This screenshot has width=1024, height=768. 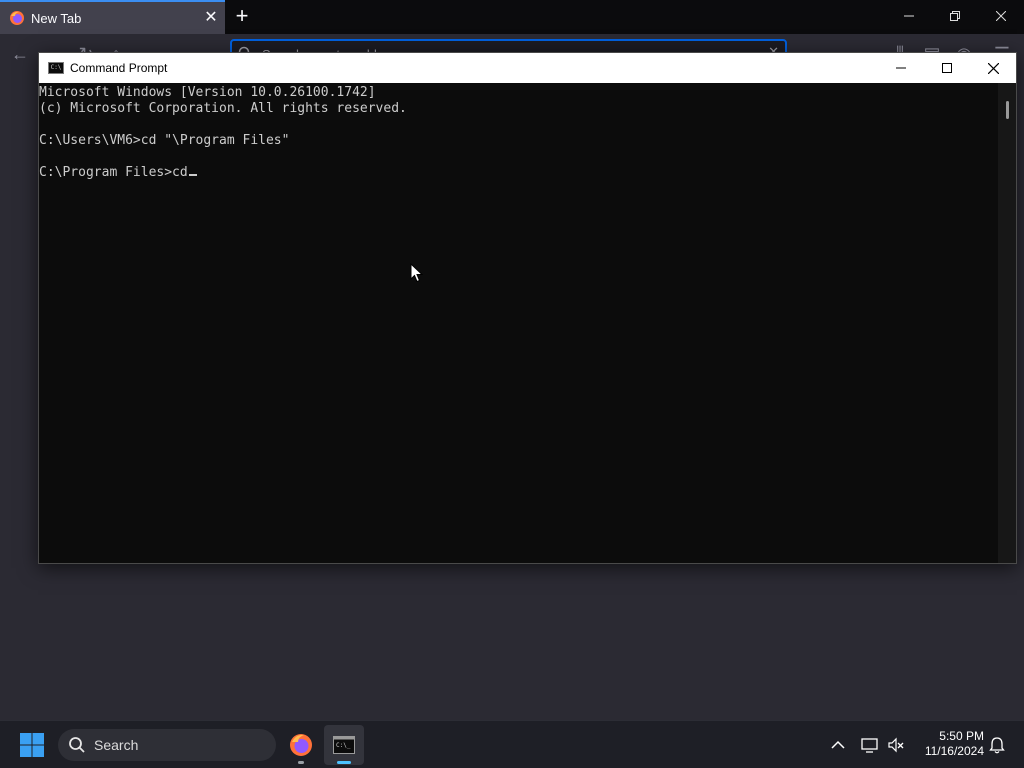 What do you see at coordinates (192, 175) in the screenshot?
I see `text-cursor` at bounding box center [192, 175].